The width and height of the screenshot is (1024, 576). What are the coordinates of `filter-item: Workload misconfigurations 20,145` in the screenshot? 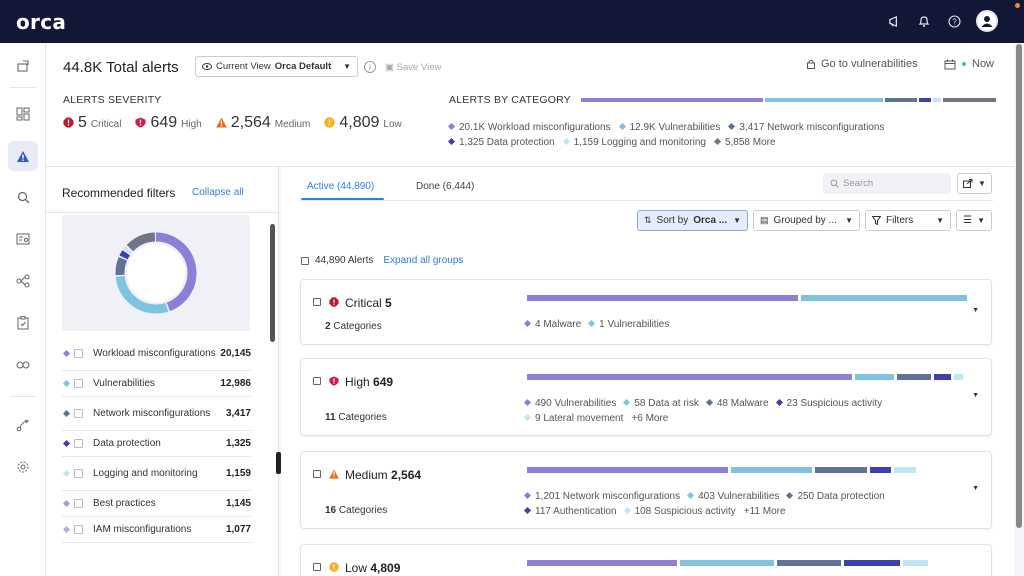 It's located at (156, 354).